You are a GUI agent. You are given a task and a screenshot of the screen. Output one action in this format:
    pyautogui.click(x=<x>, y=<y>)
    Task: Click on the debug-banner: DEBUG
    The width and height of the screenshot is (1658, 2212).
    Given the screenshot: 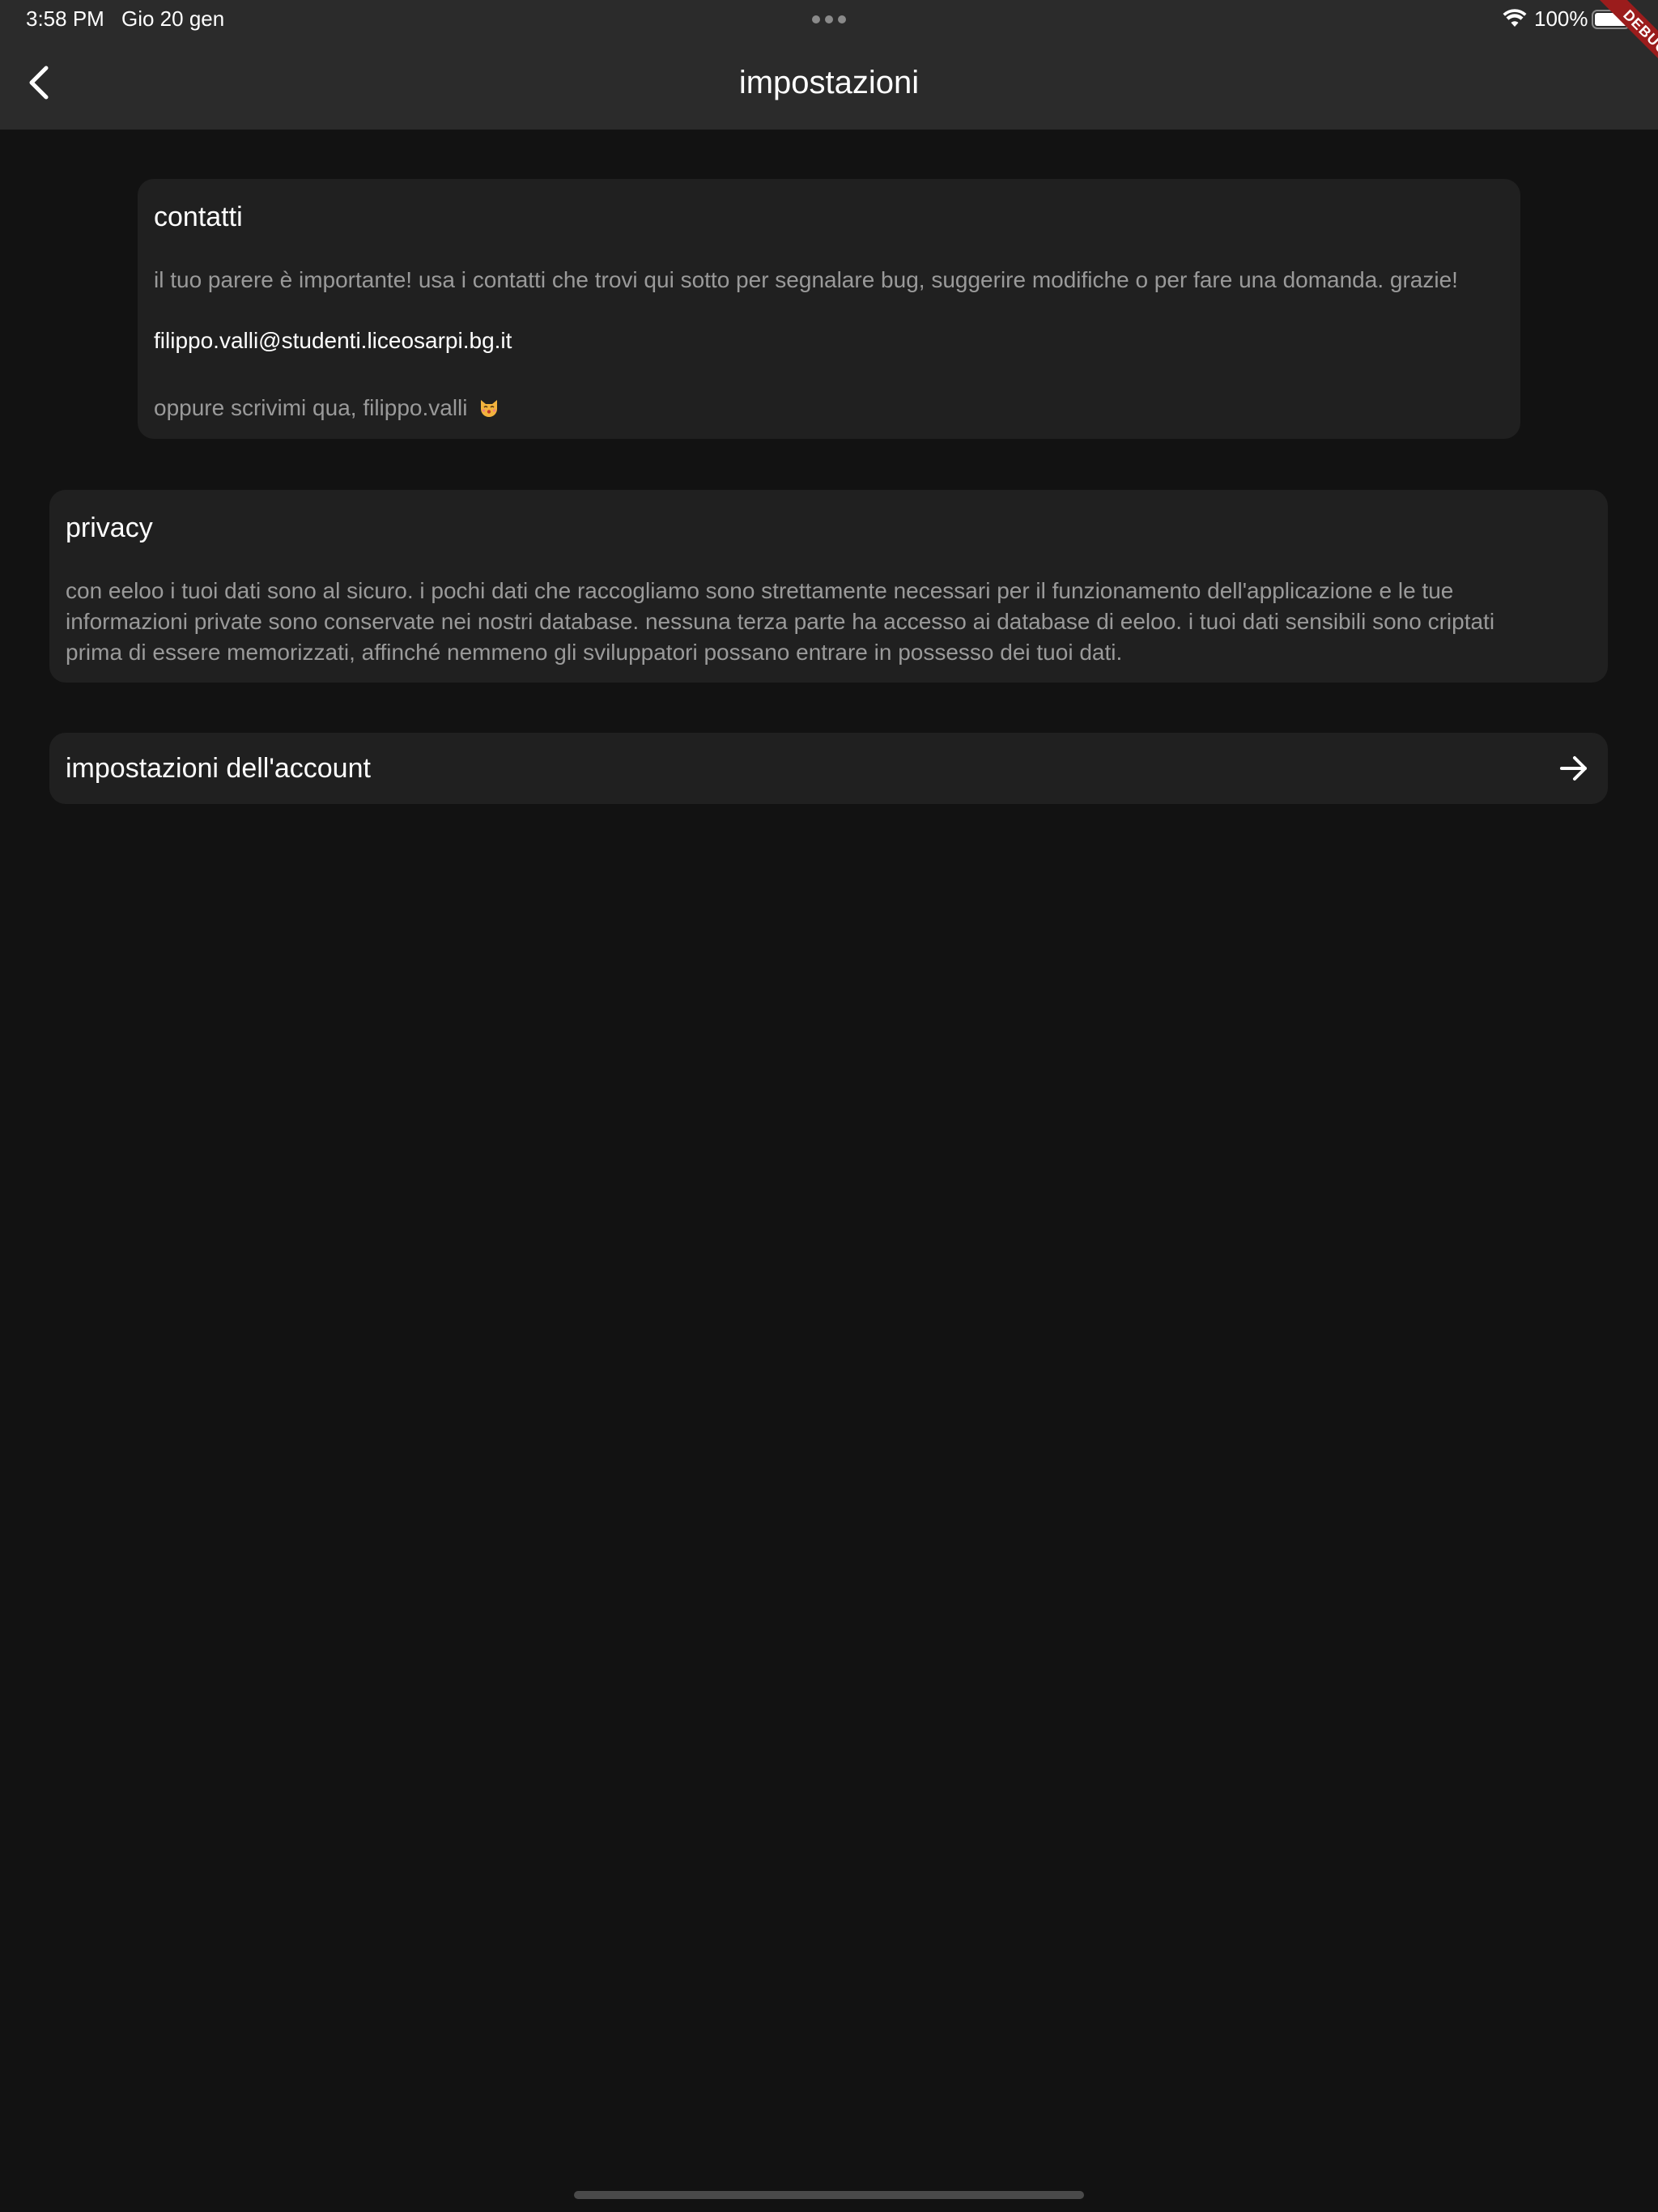 What is the action you would take?
    pyautogui.click(x=1617, y=41)
    